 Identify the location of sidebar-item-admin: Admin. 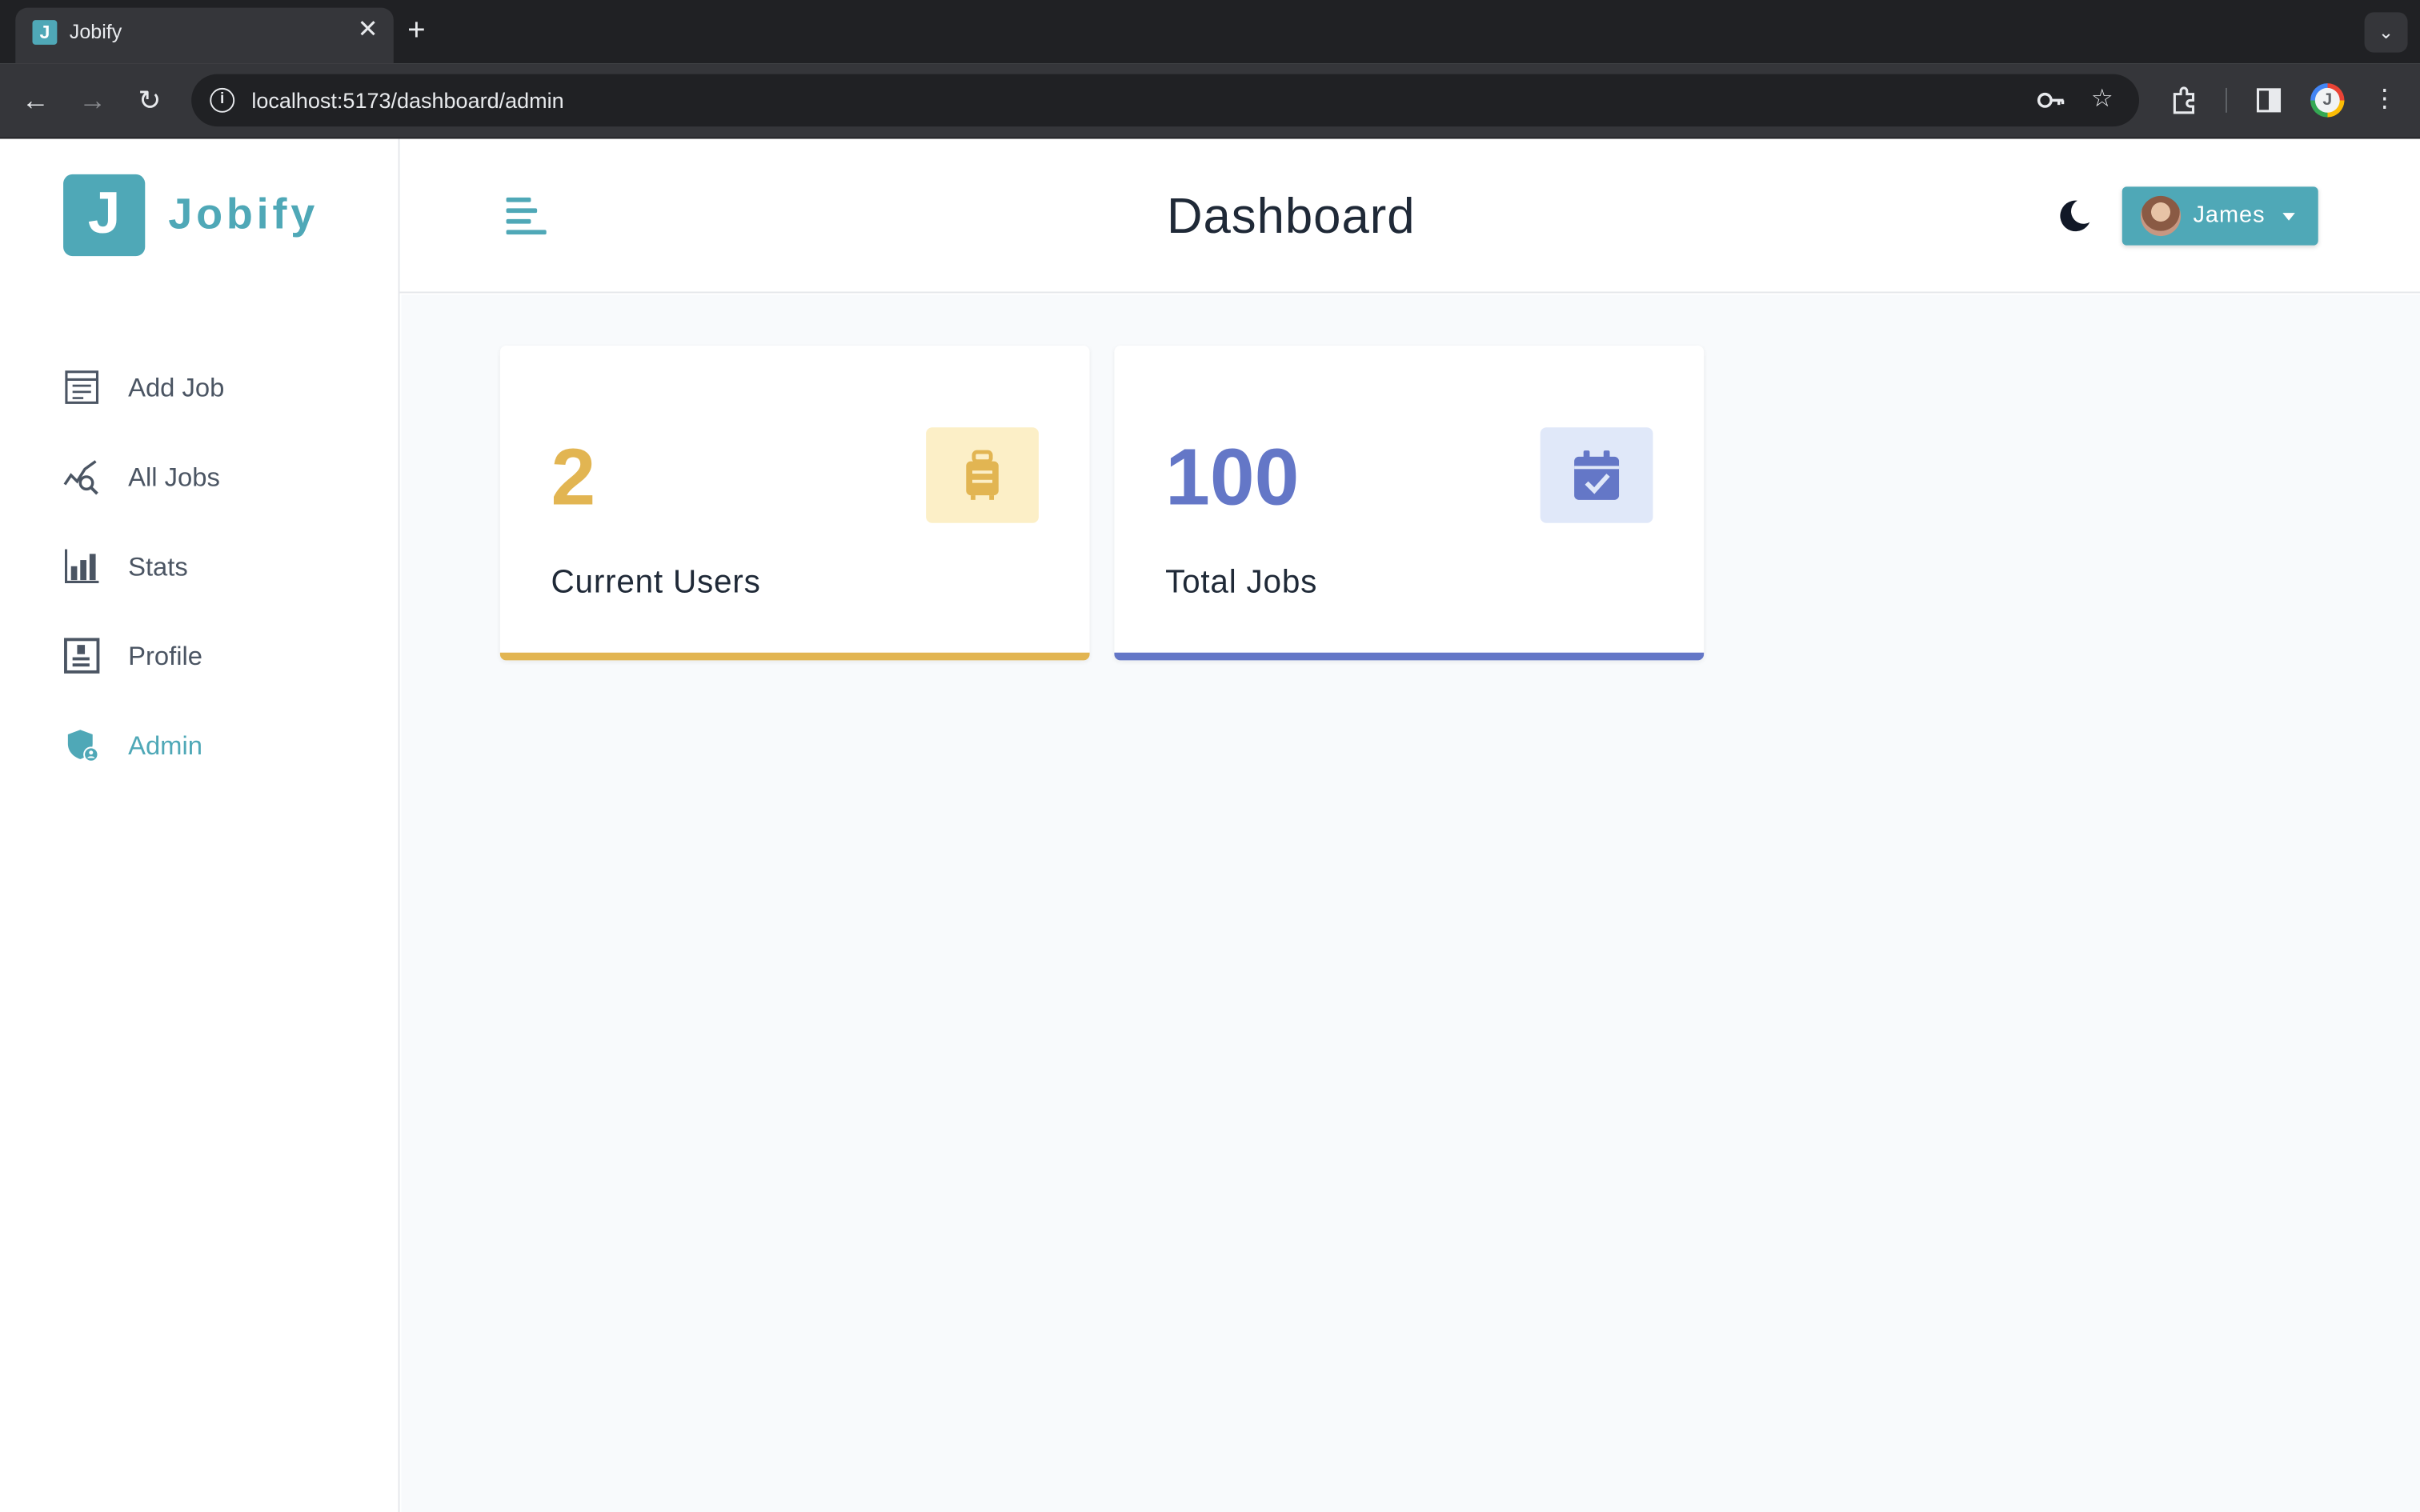
(217, 746).